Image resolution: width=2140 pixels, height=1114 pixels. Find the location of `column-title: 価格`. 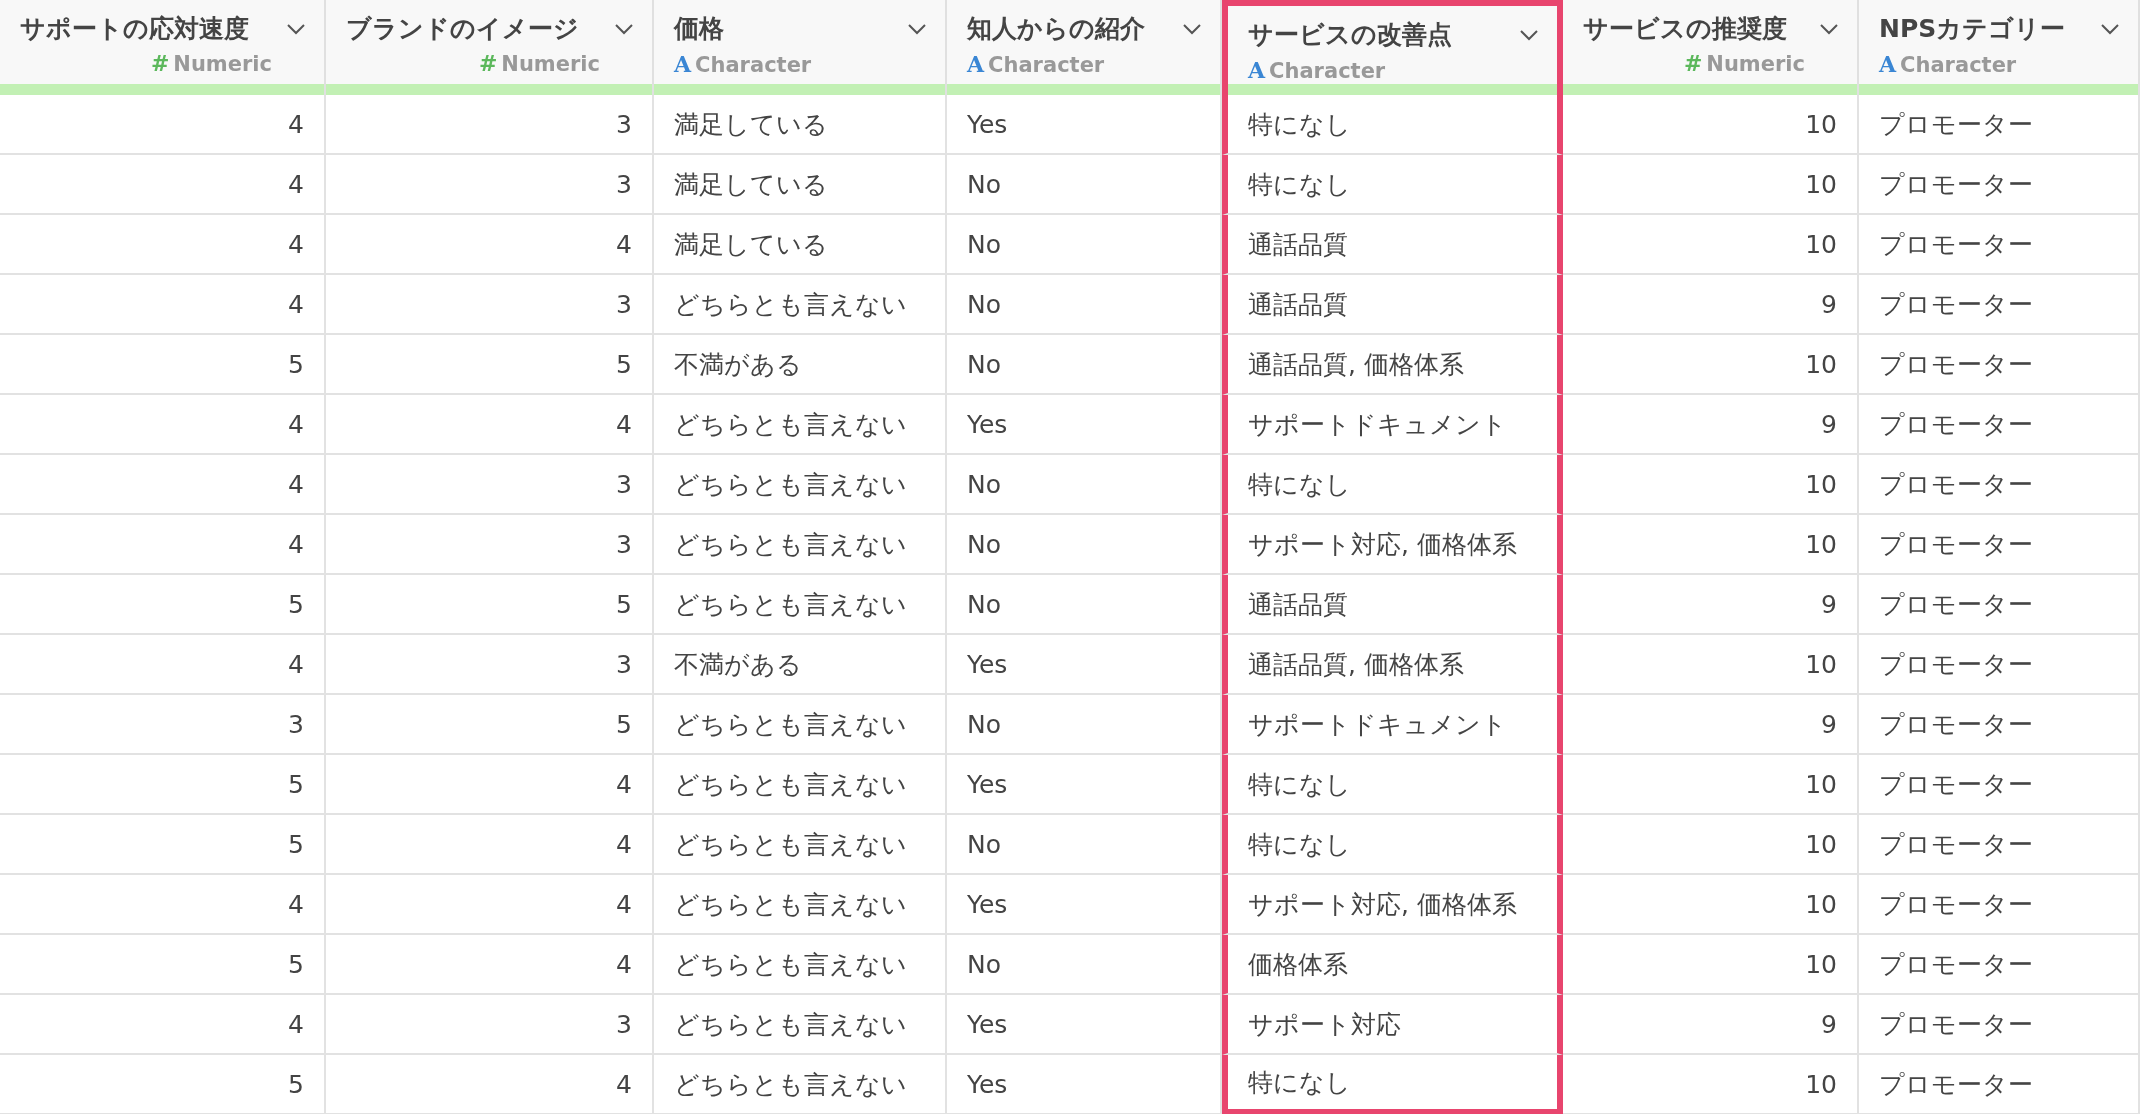

column-title: 価格 is located at coordinates (699, 29).